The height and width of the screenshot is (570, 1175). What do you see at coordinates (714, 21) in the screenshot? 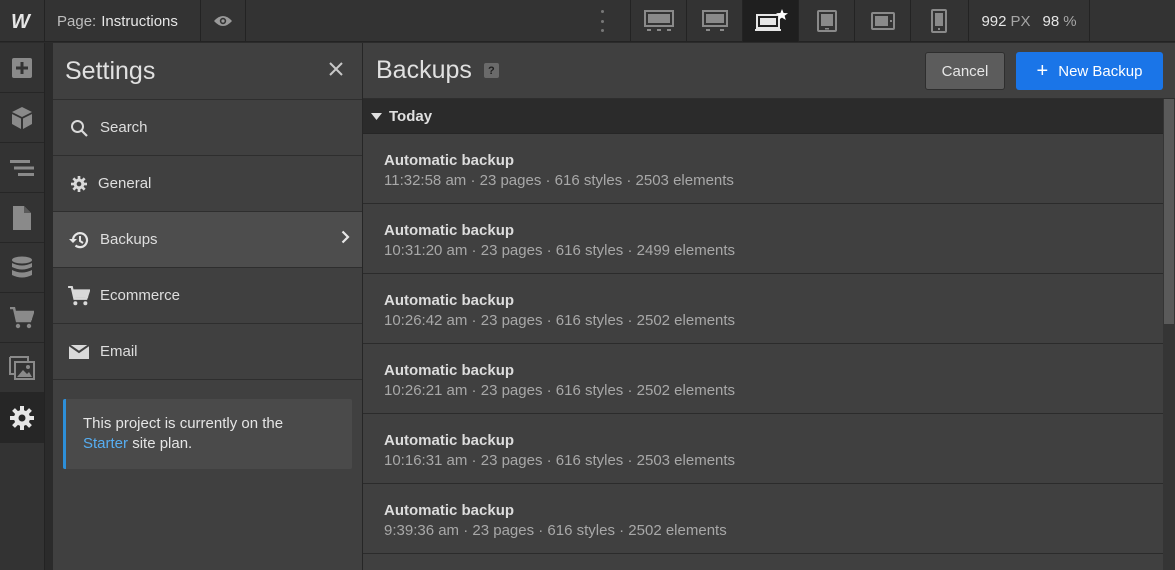
I see `breakpoint-desktop-icon` at bounding box center [714, 21].